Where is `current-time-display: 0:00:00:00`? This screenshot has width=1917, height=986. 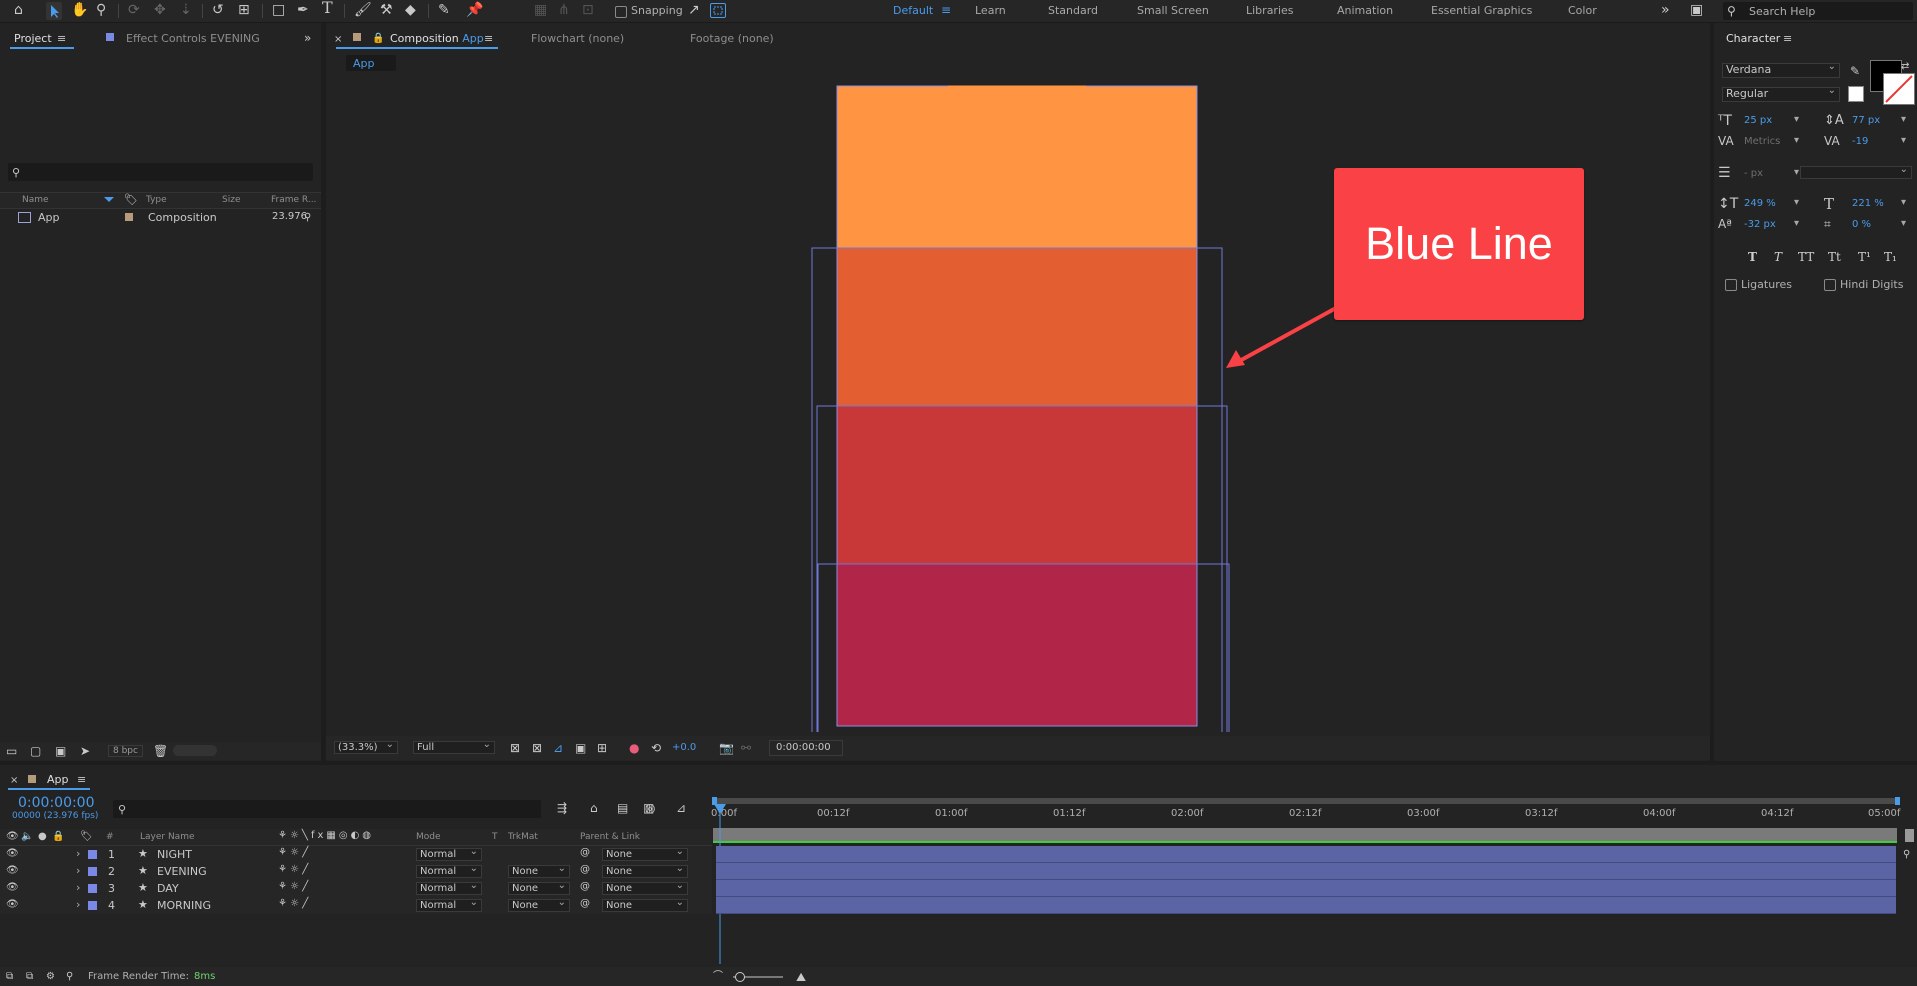 current-time-display: 0:00:00:00 is located at coordinates (56, 803).